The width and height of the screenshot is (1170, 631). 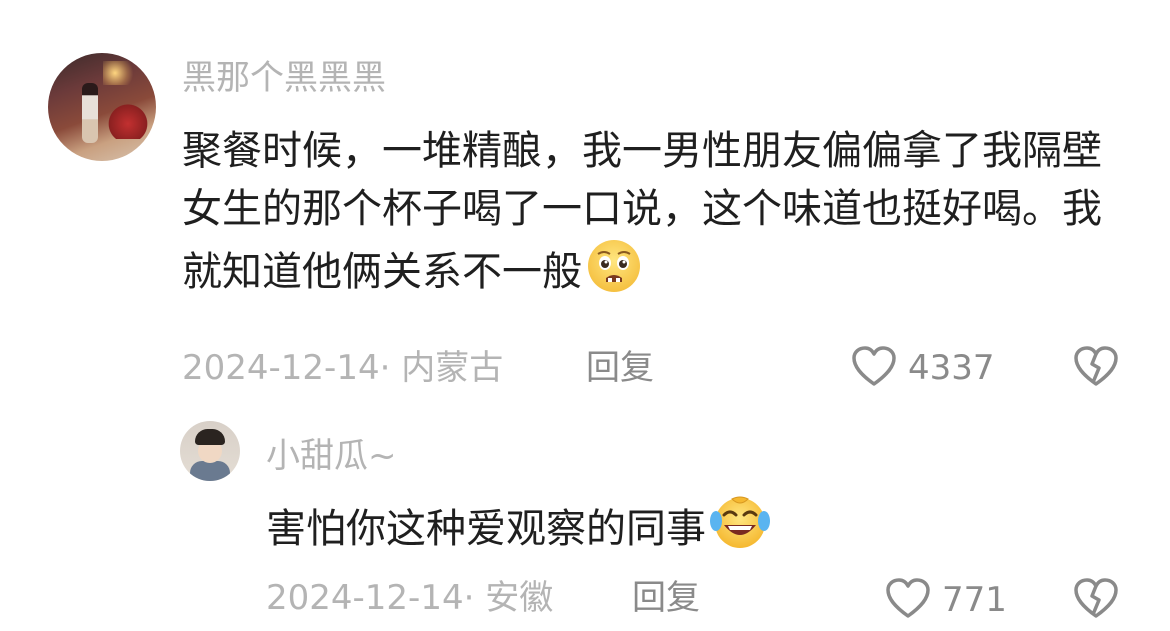 What do you see at coordinates (974, 600) in the screenshot?
I see `like-count: 771` at bounding box center [974, 600].